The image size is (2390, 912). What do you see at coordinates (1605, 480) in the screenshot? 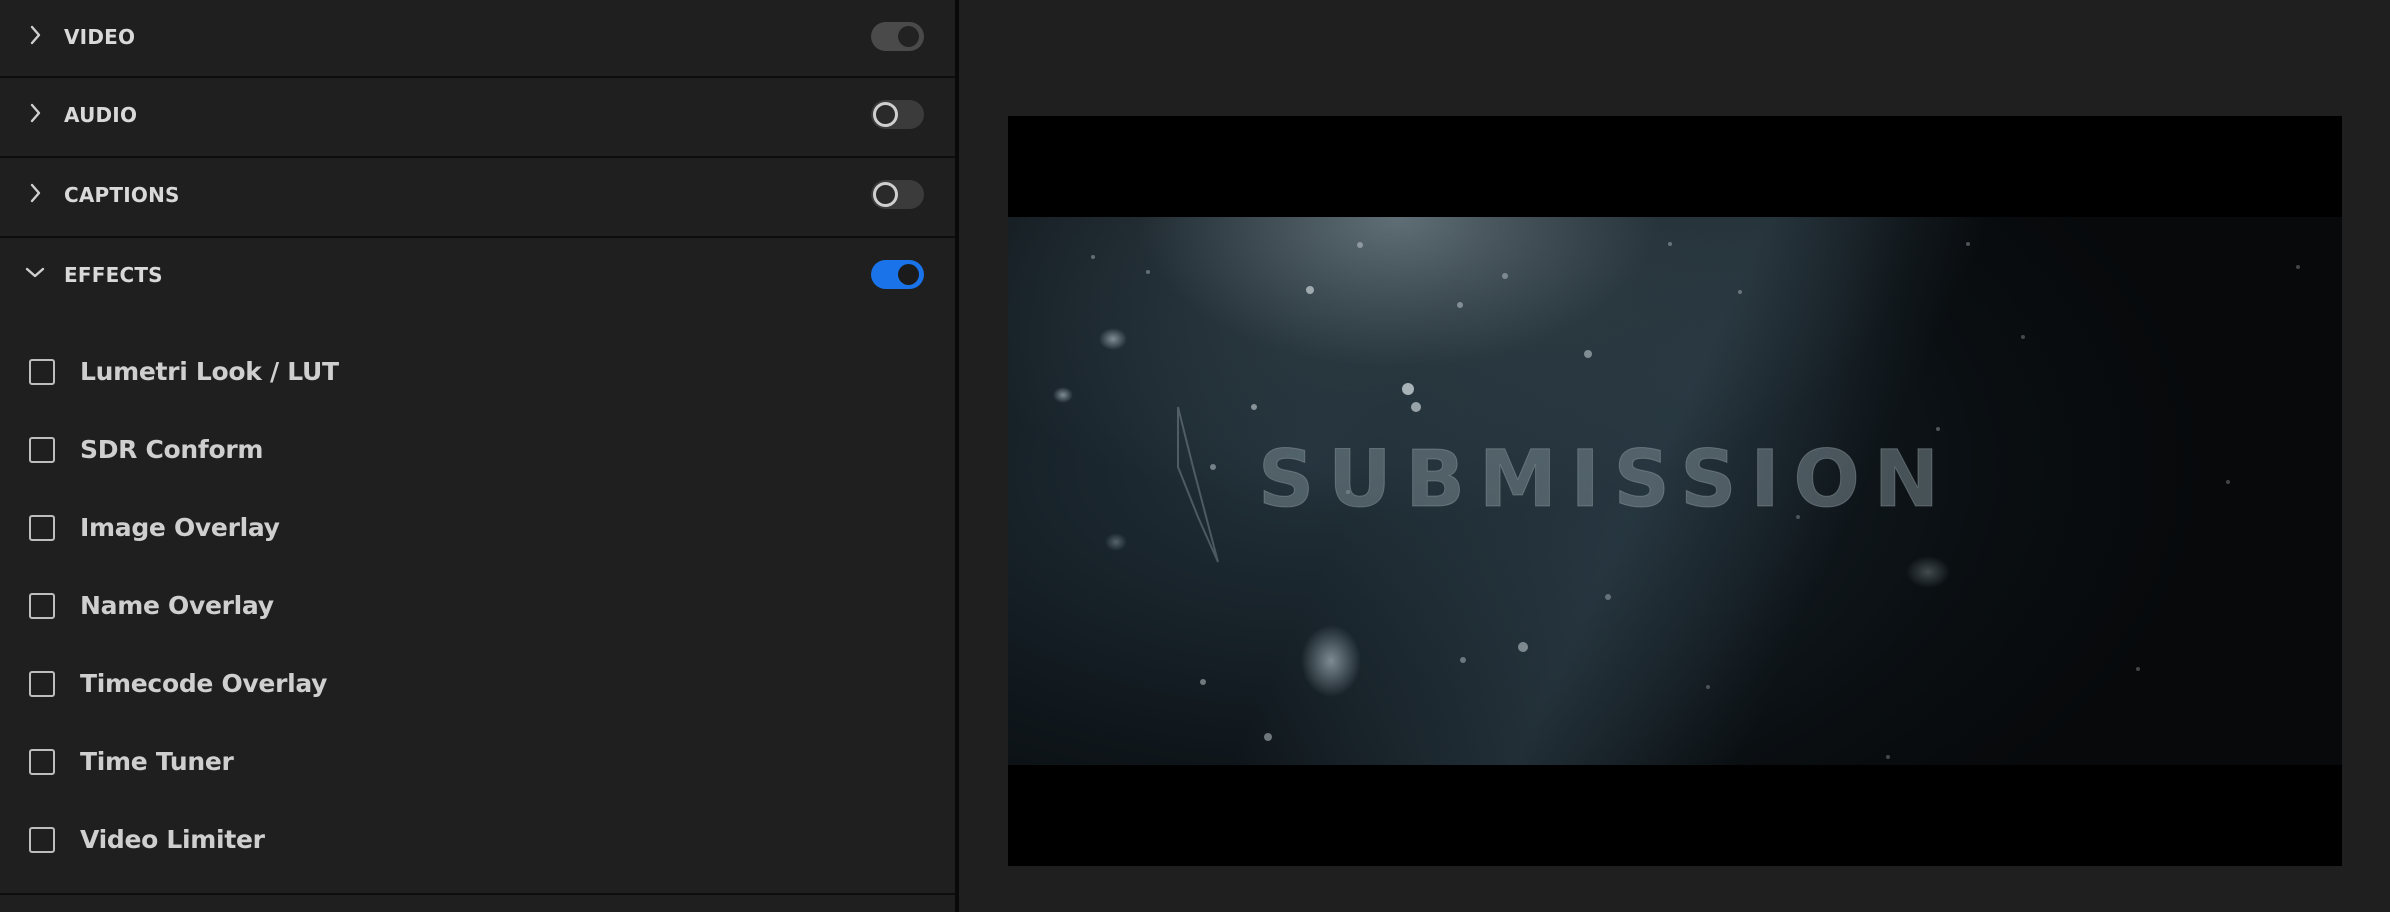
I see `video-title-text: SUBMISSION` at bounding box center [1605, 480].